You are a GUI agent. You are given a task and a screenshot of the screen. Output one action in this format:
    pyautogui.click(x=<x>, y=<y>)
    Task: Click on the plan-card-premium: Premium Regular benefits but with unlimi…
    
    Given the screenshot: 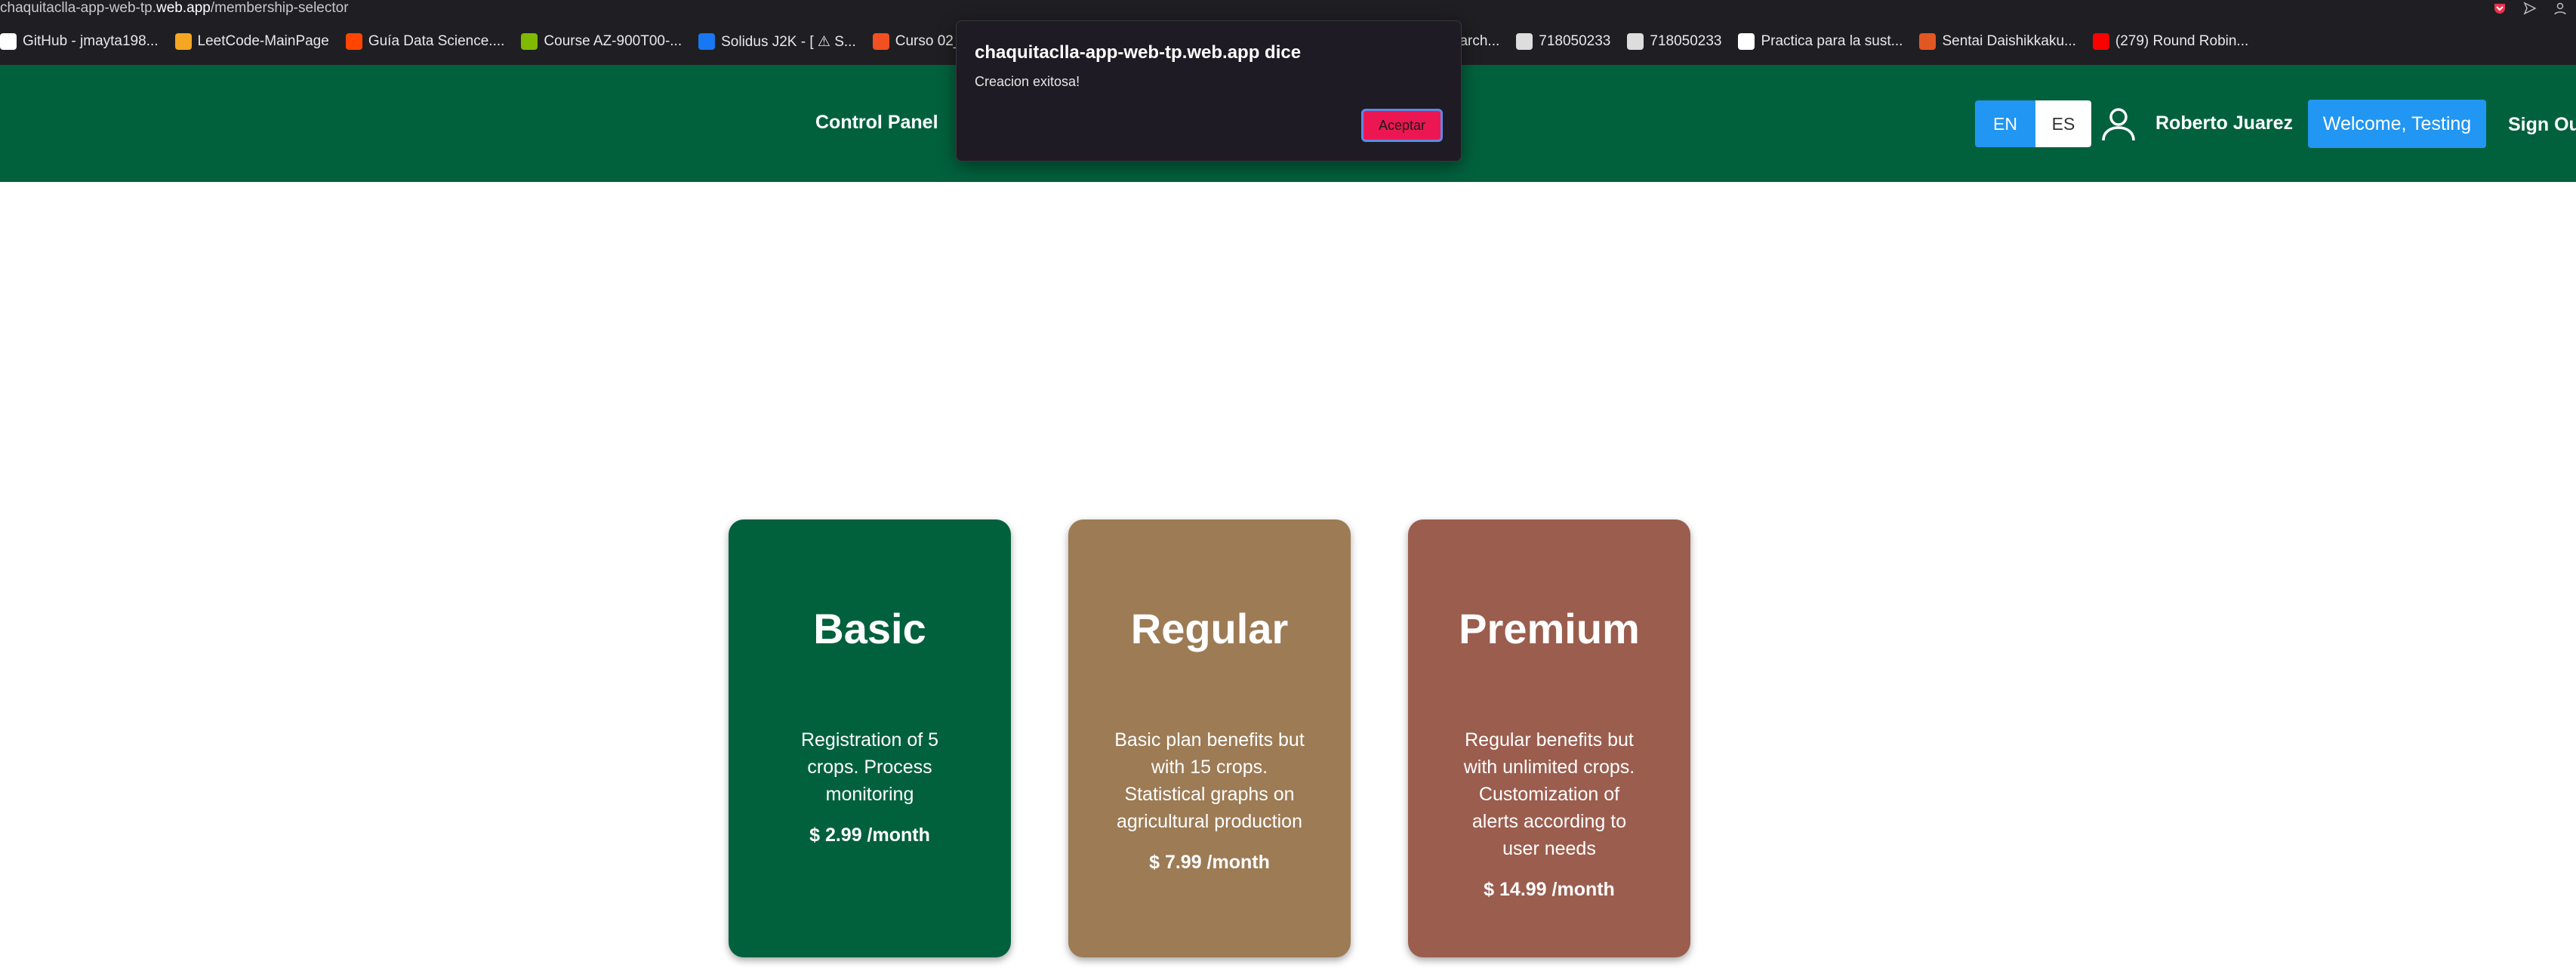 What is the action you would take?
    pyautogui.click(x=1549, y=738)
    